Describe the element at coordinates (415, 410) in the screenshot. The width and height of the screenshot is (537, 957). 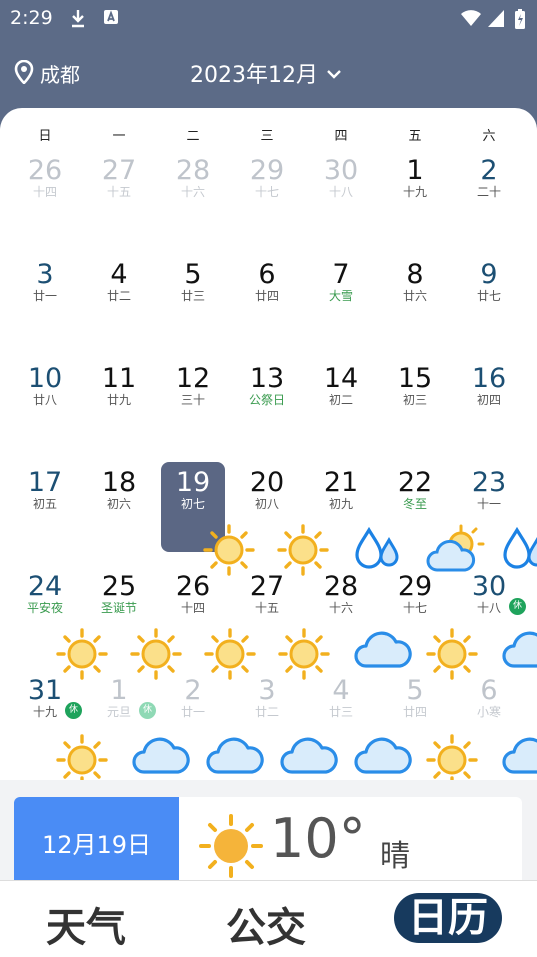
I see `calendar-day: 15 初三` at that location.